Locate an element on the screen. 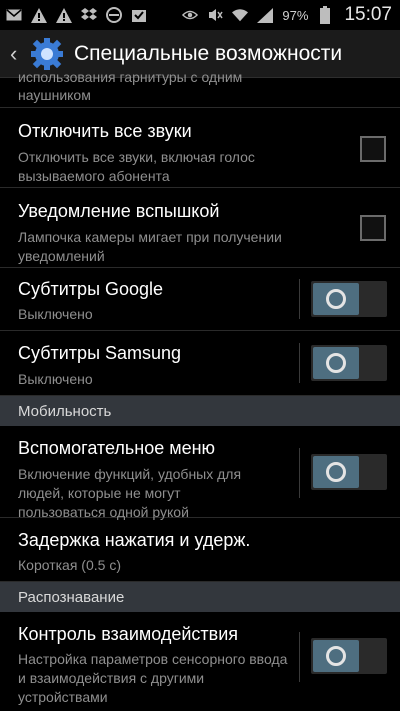 Image resolution: width=400 pixels, height=711 pixels. google-subtitles-toggle is located at coordinates (349, 299).